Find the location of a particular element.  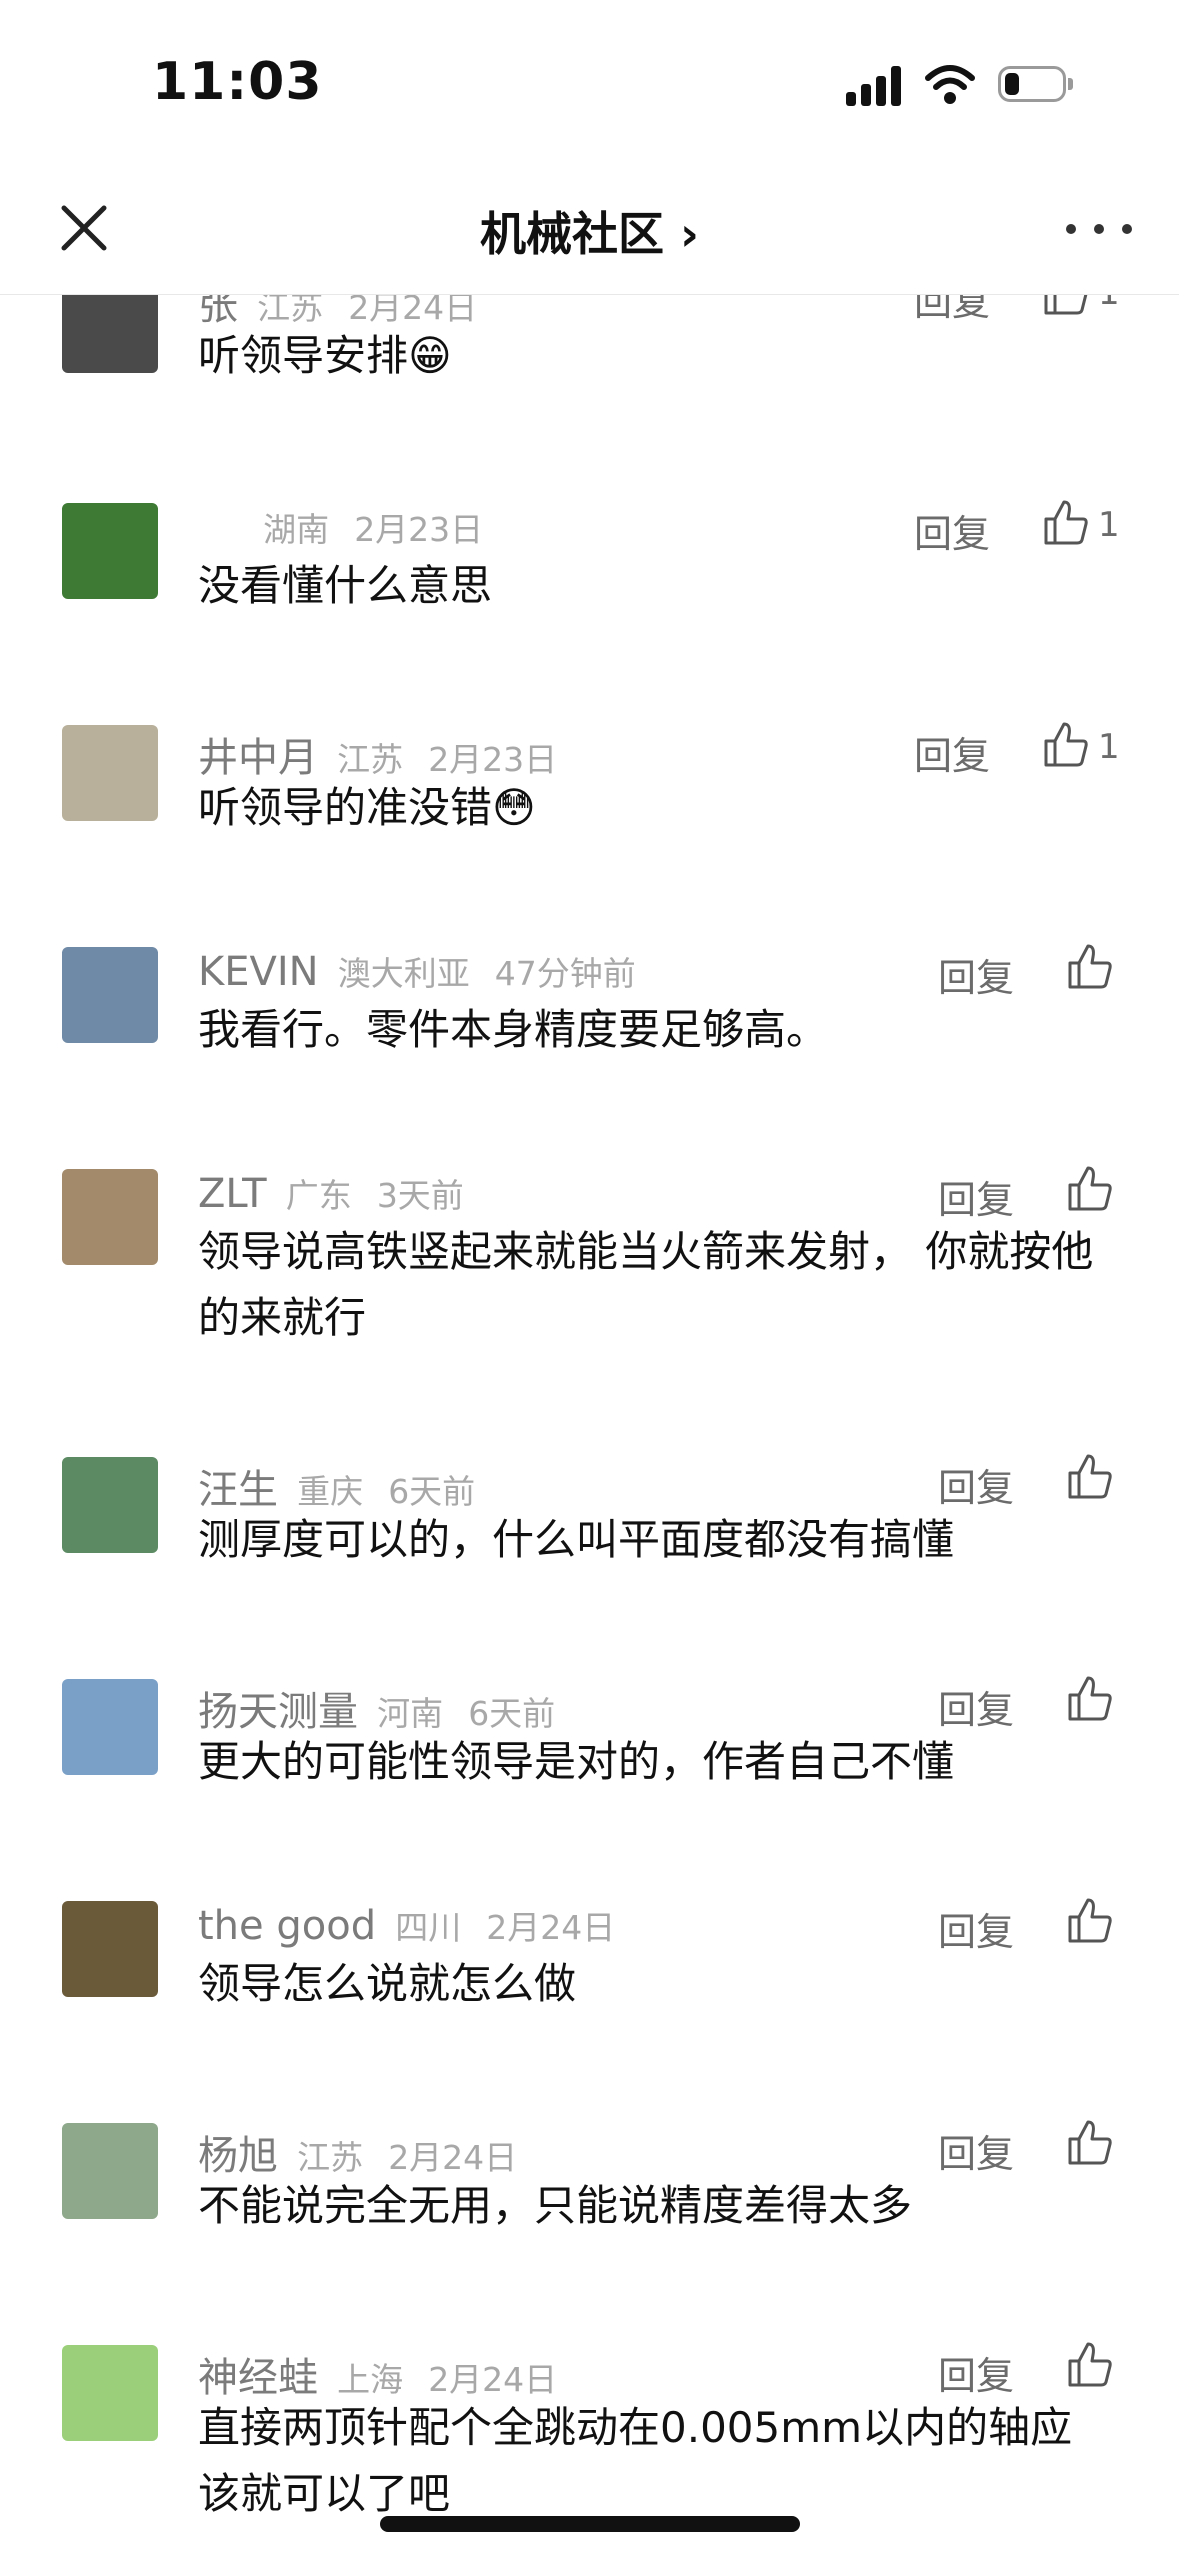

page-title: 机械社区 › is located at coordinates (589, 231).